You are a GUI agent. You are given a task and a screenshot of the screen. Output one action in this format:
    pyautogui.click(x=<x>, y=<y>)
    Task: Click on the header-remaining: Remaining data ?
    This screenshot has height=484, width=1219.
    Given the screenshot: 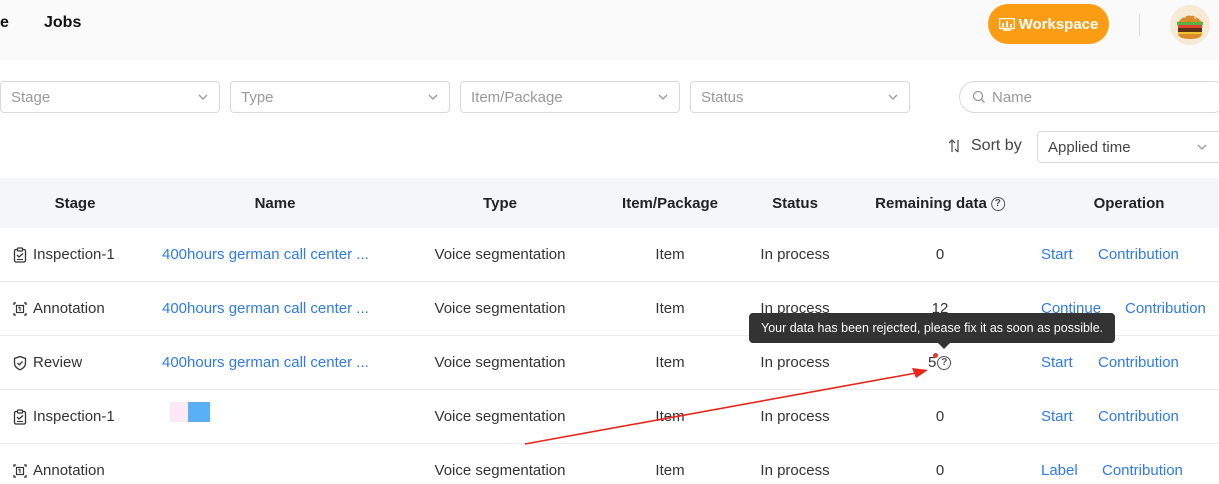 What is the action you would take?
    pyautogui.click(x=940, y=203)
    